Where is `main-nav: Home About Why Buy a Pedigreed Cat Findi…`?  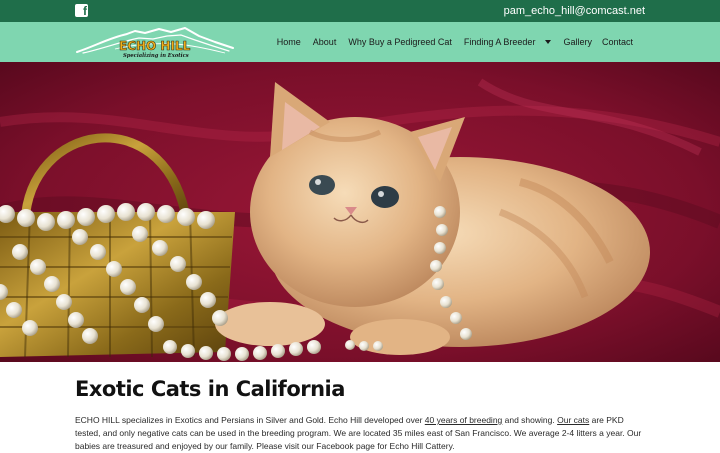 main-nav: Home About Why Buy a Pedigreed Cat Findi… is located at coordinates (449, 42).